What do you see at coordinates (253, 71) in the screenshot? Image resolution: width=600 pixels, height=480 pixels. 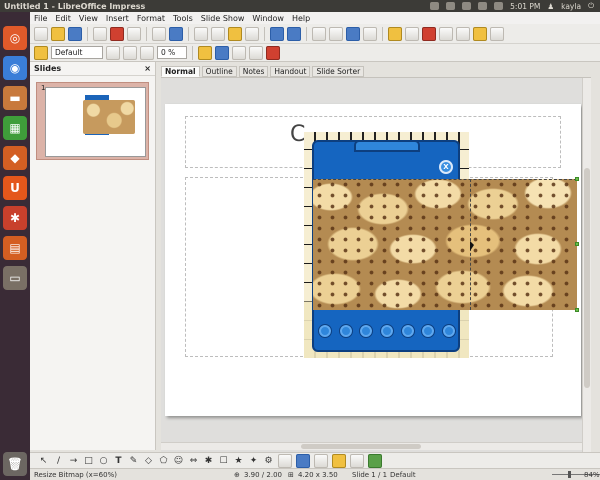 I see `tab-notes: Notes` at bounding box center [253, 71].